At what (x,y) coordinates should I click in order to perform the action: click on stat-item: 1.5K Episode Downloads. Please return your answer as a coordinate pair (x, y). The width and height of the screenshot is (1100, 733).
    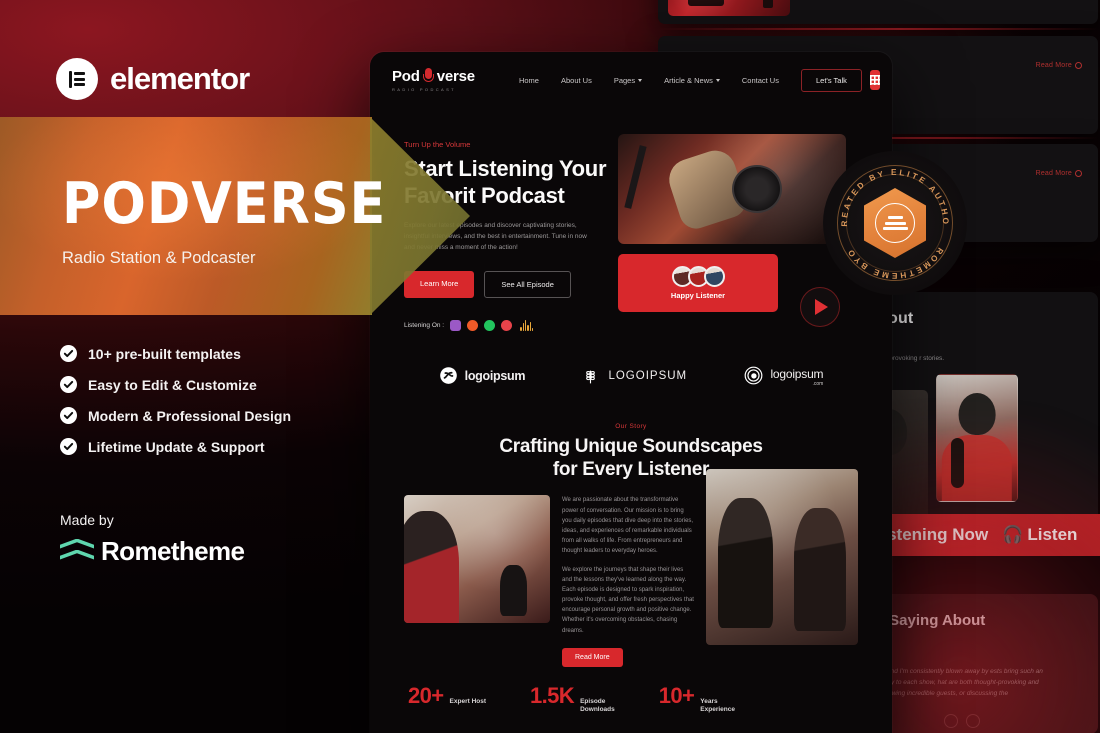
    Looking at the image, I should click on (572, 699).